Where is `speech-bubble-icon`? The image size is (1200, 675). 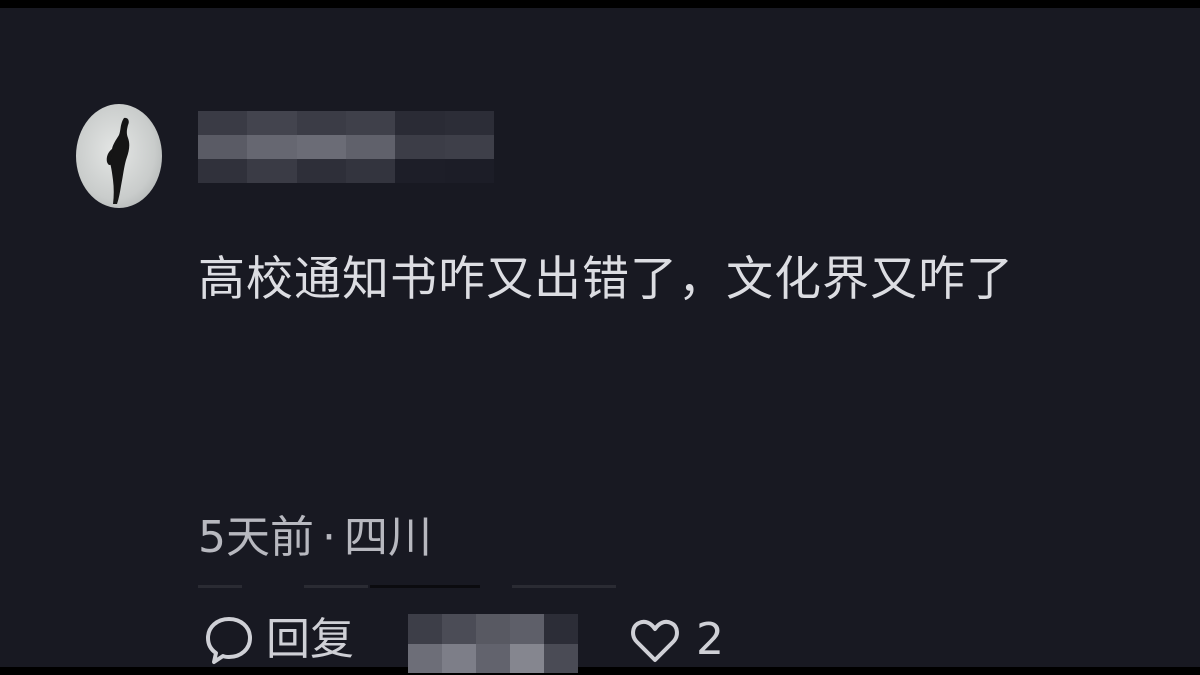
speech-bubble-icon is located at coordinates (229, 640).